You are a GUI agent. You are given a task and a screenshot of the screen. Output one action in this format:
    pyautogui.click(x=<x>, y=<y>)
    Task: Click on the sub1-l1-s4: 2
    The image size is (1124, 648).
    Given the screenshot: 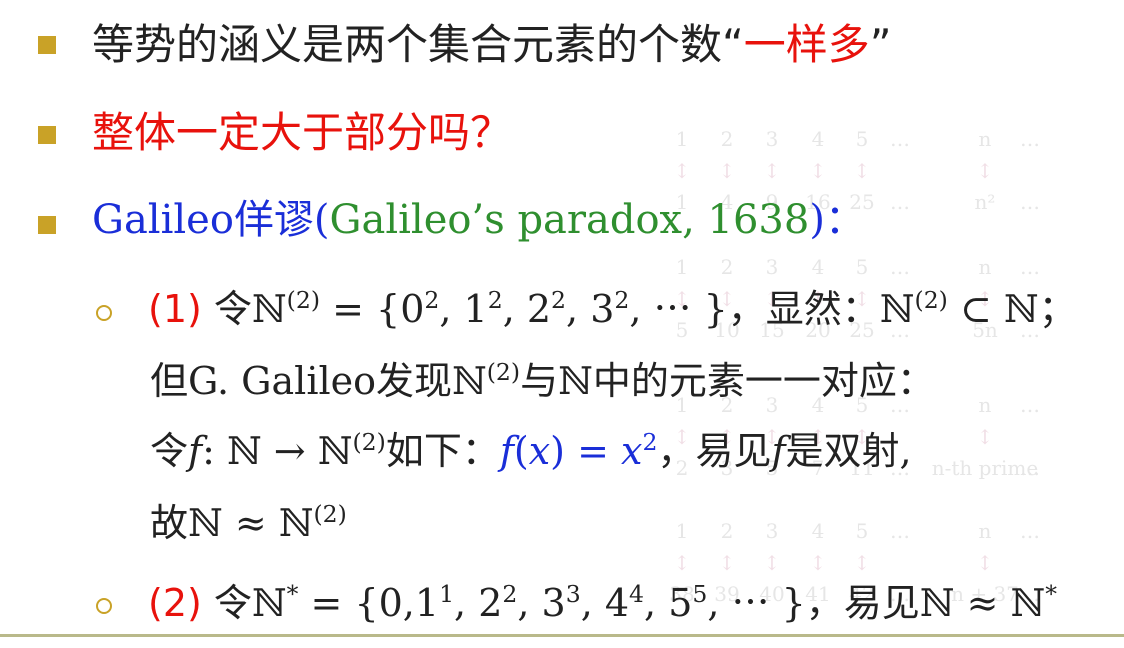 What is the action you would take?
    pyautogui.click(x=622, y=299)
    